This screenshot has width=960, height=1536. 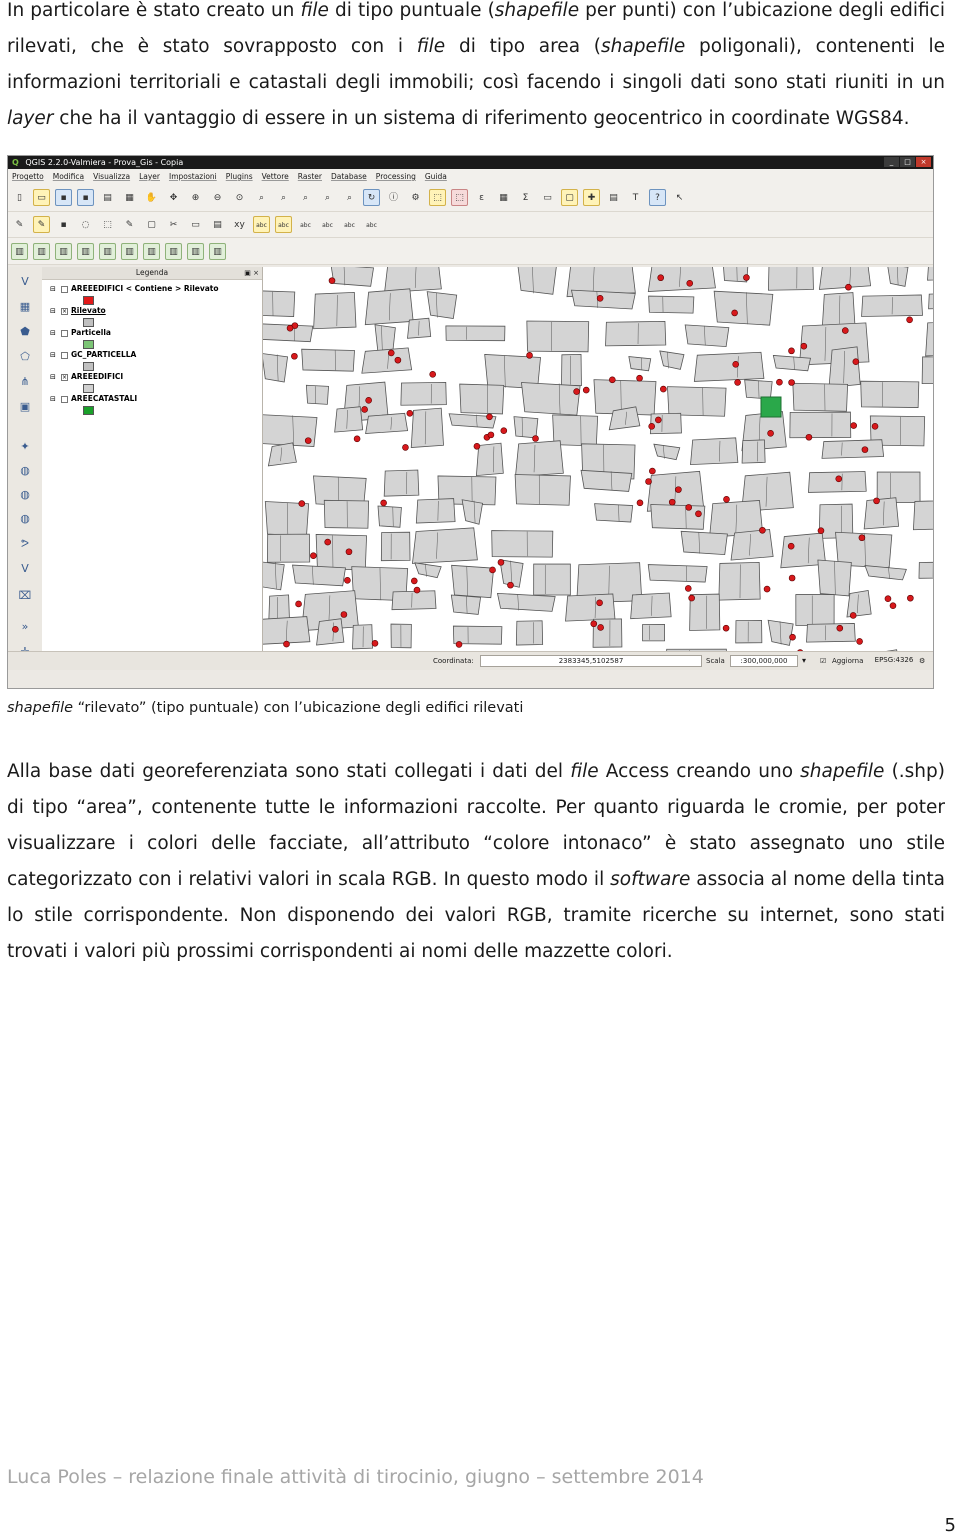 What do you see at coordinates (129, 197) in the screenshot?
I see `composer-manager-icon: ▦` at bounding box center [129, 197].